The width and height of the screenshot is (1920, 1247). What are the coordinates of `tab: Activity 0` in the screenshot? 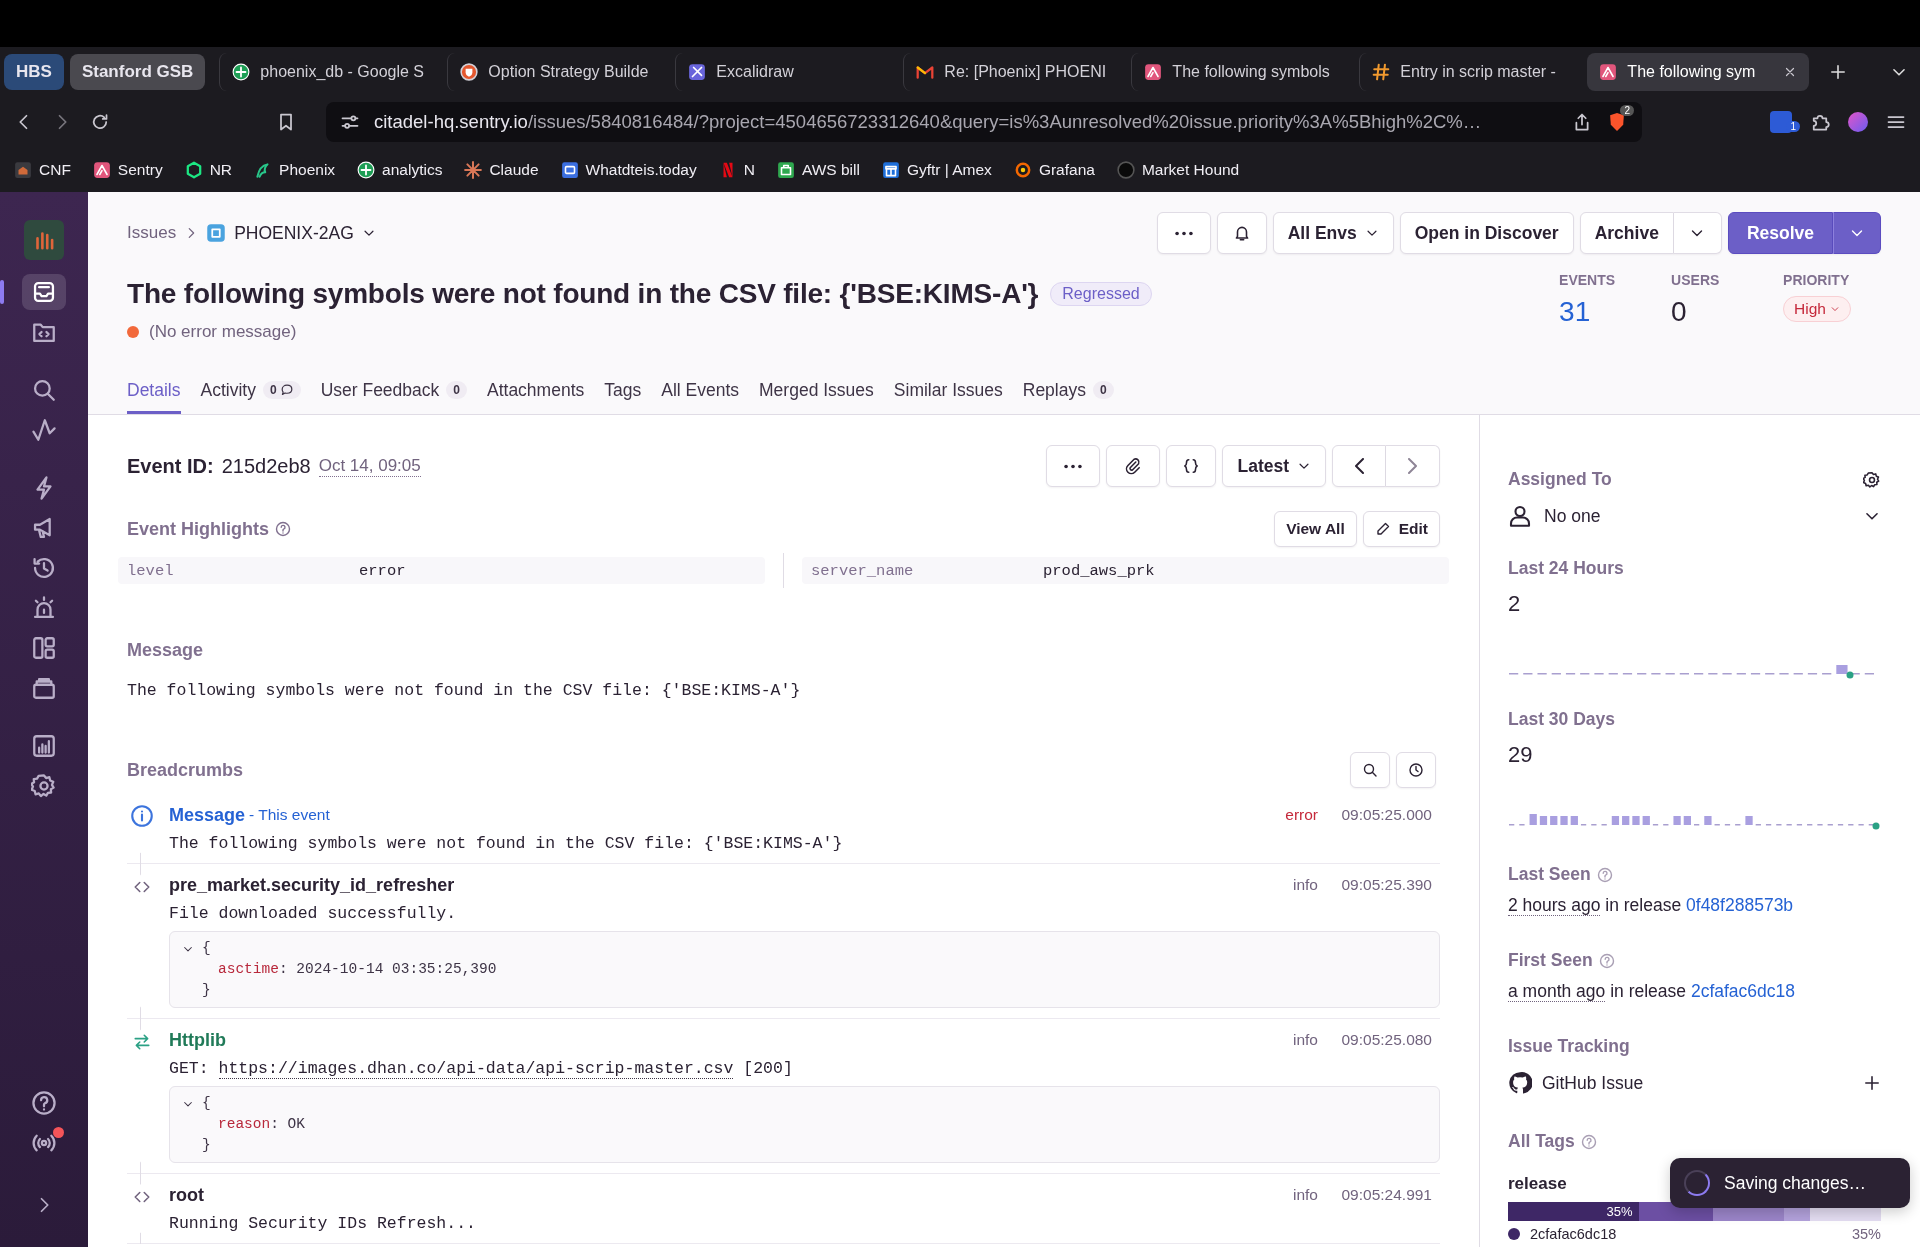 It's located at (250, 389).